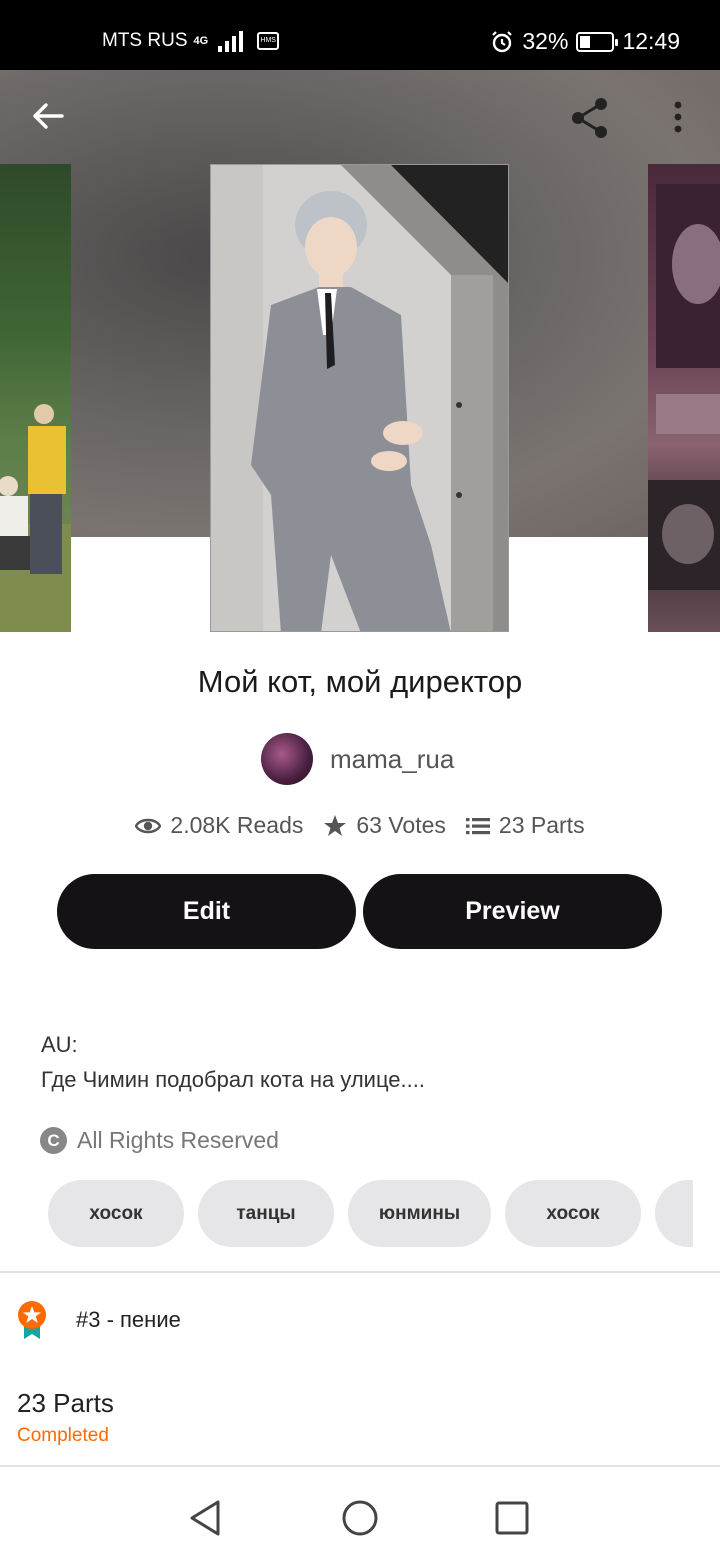 The width and height of the screenshot is (720, 1560). I want to click on status-left: MTS RUS 4G HMS, so click(191, 41).